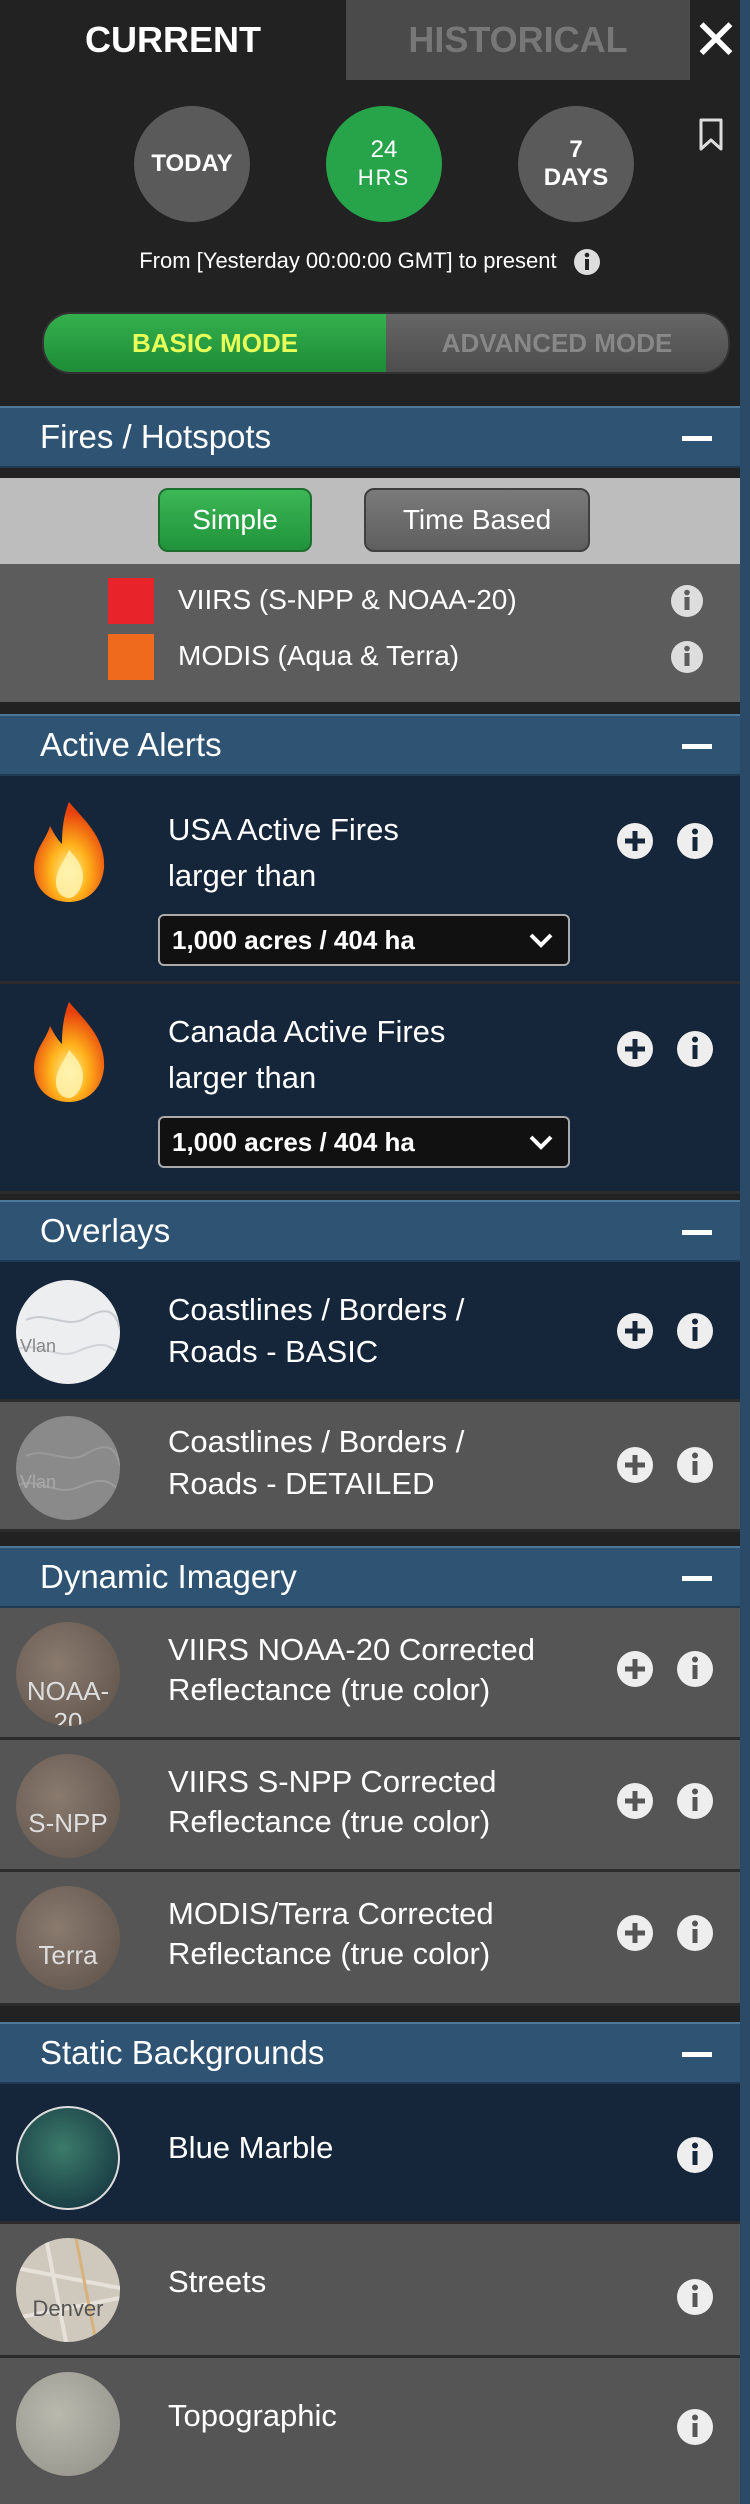 The width and height of the screenshot is (750, 2504). Describe the element at coordinates (168, 1576) in the screenshot. I see `section-title: Dynamic Imagery` at that location.